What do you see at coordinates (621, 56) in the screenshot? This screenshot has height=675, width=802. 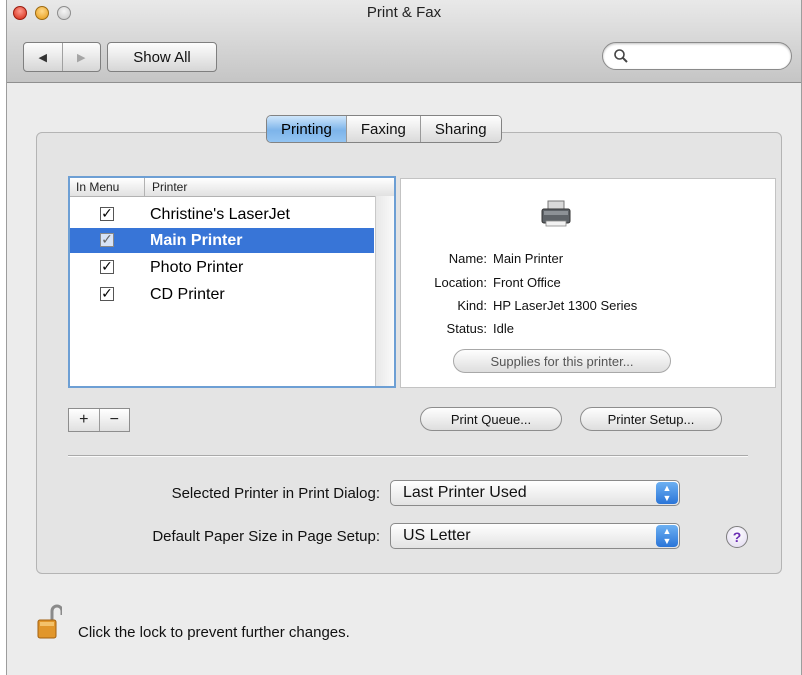 I see `search-icon` at bounding box center [621, 56].